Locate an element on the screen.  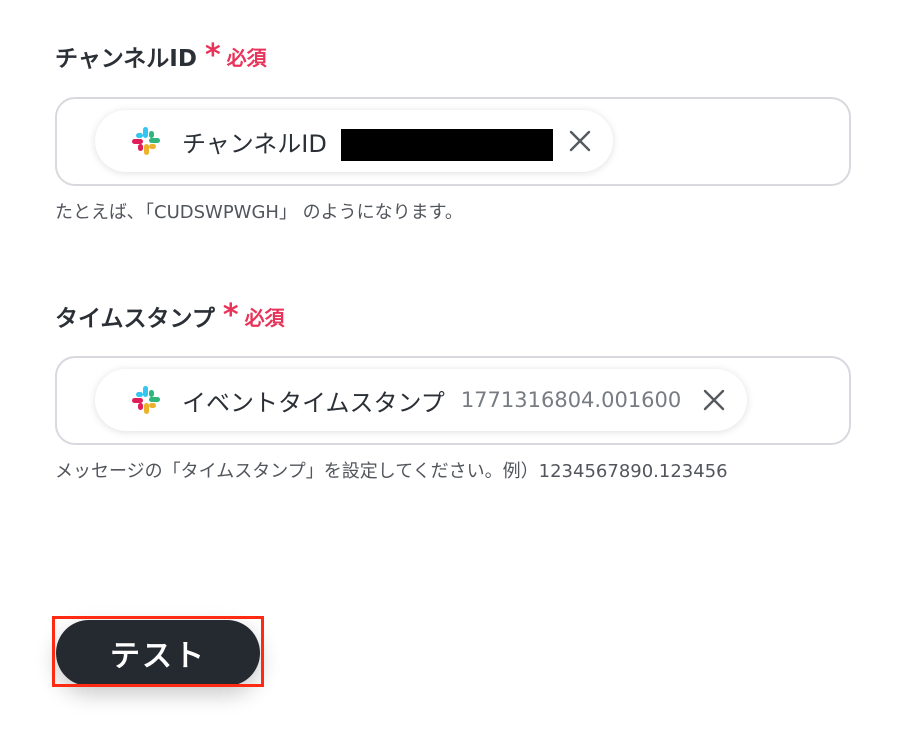
chip-label: イベントタイムスタンプ is located at coordinates (313, 402).